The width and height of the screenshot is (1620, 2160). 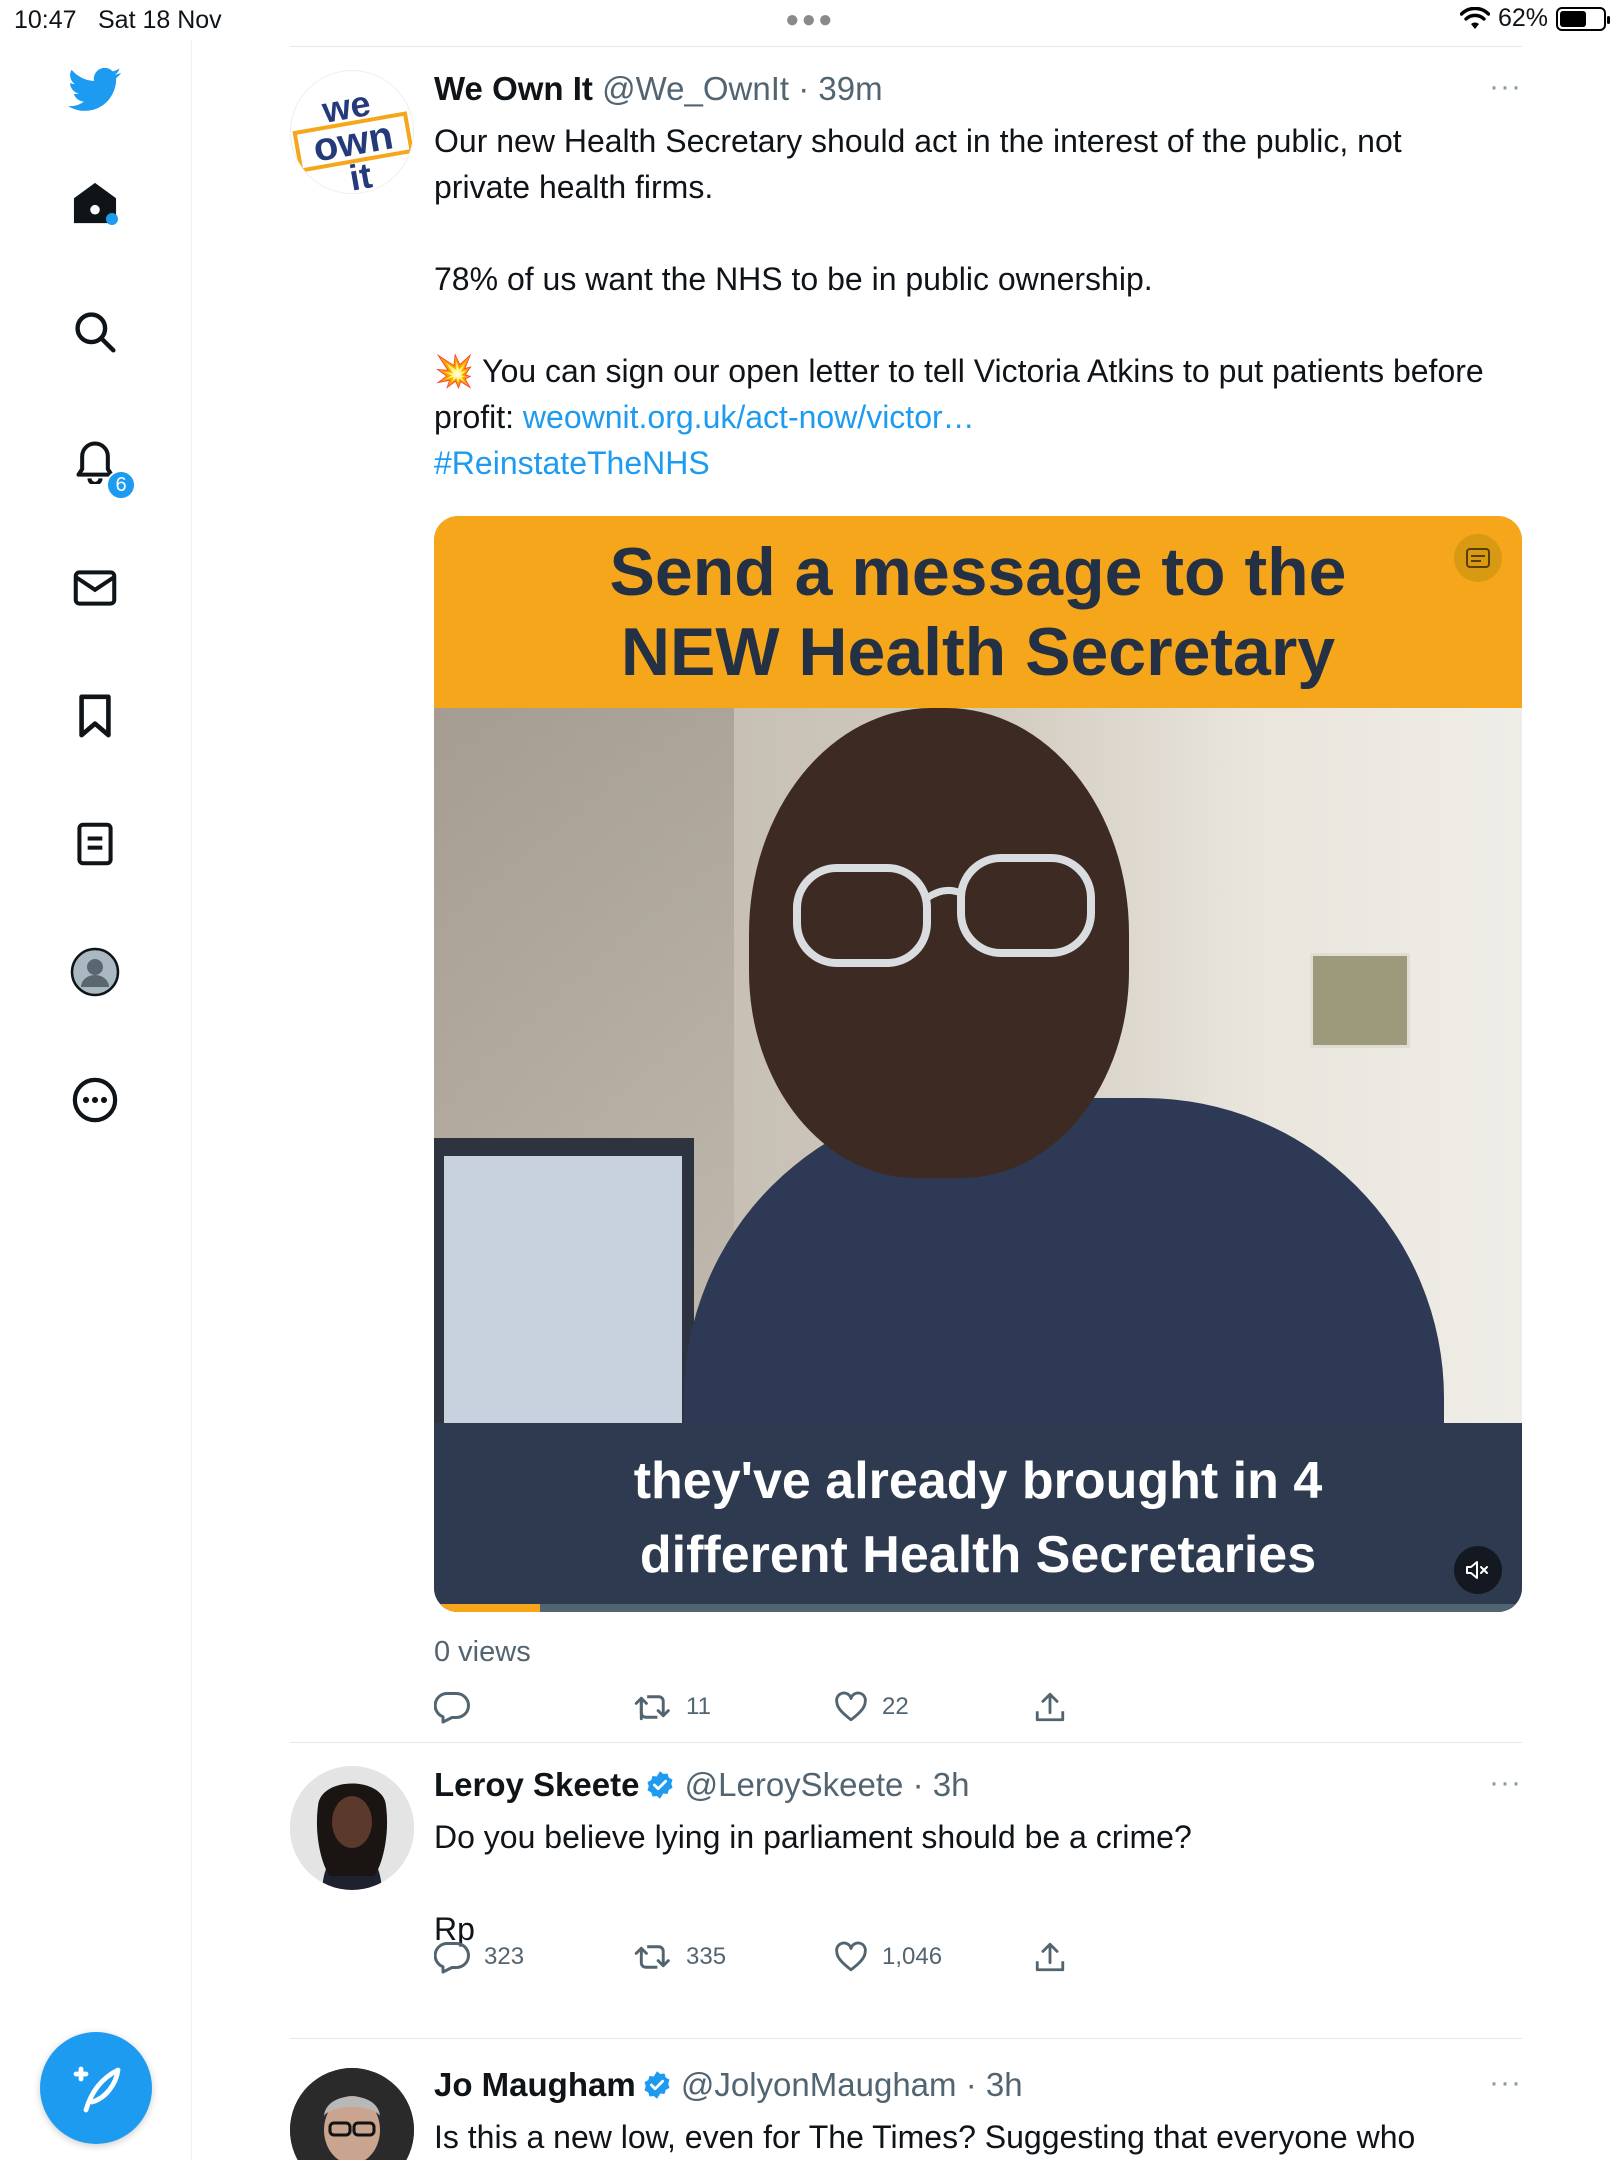 I want to click on tweet-header: Jo Maugham @JolyonMaugham · 3h, so click(x=728, y=2085).